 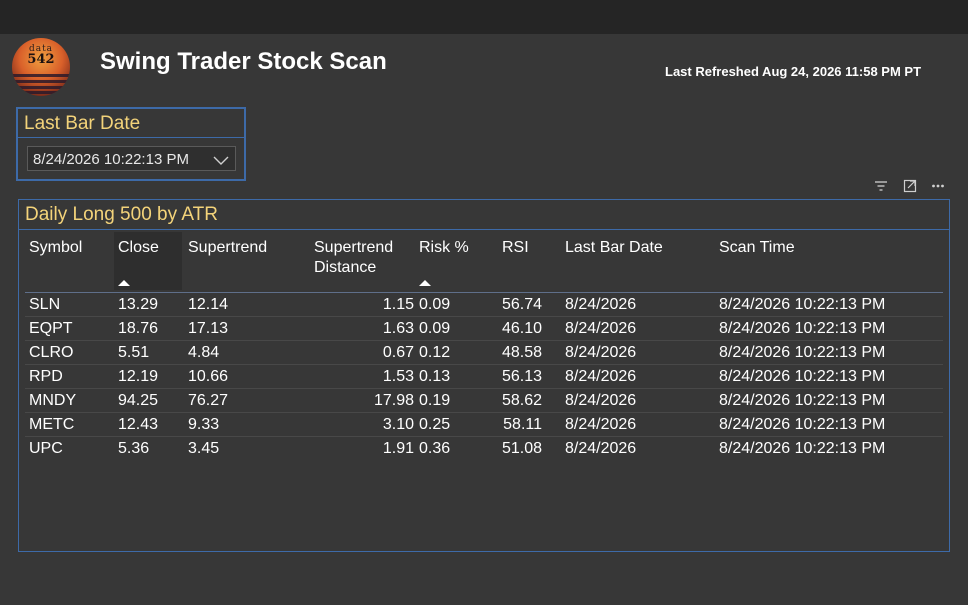 What do you see at coordinates (444, 248) in the screenshot?
I see `column-header-risk-percent: Risk %` at bounding box center [444, 248].